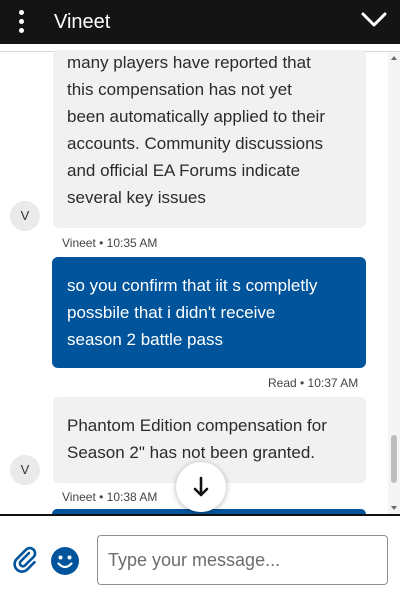 This screenshot has width=400, height=600. Describe the element at coordinates (313, 383) in the screenshot. I see `message-meta: Read • 10:37 AM` at that location.